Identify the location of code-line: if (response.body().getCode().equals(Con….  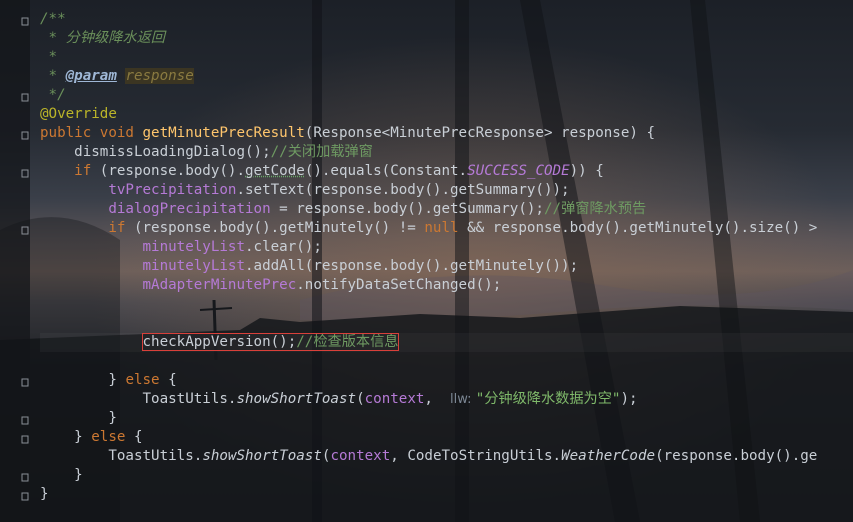
(446, 171).